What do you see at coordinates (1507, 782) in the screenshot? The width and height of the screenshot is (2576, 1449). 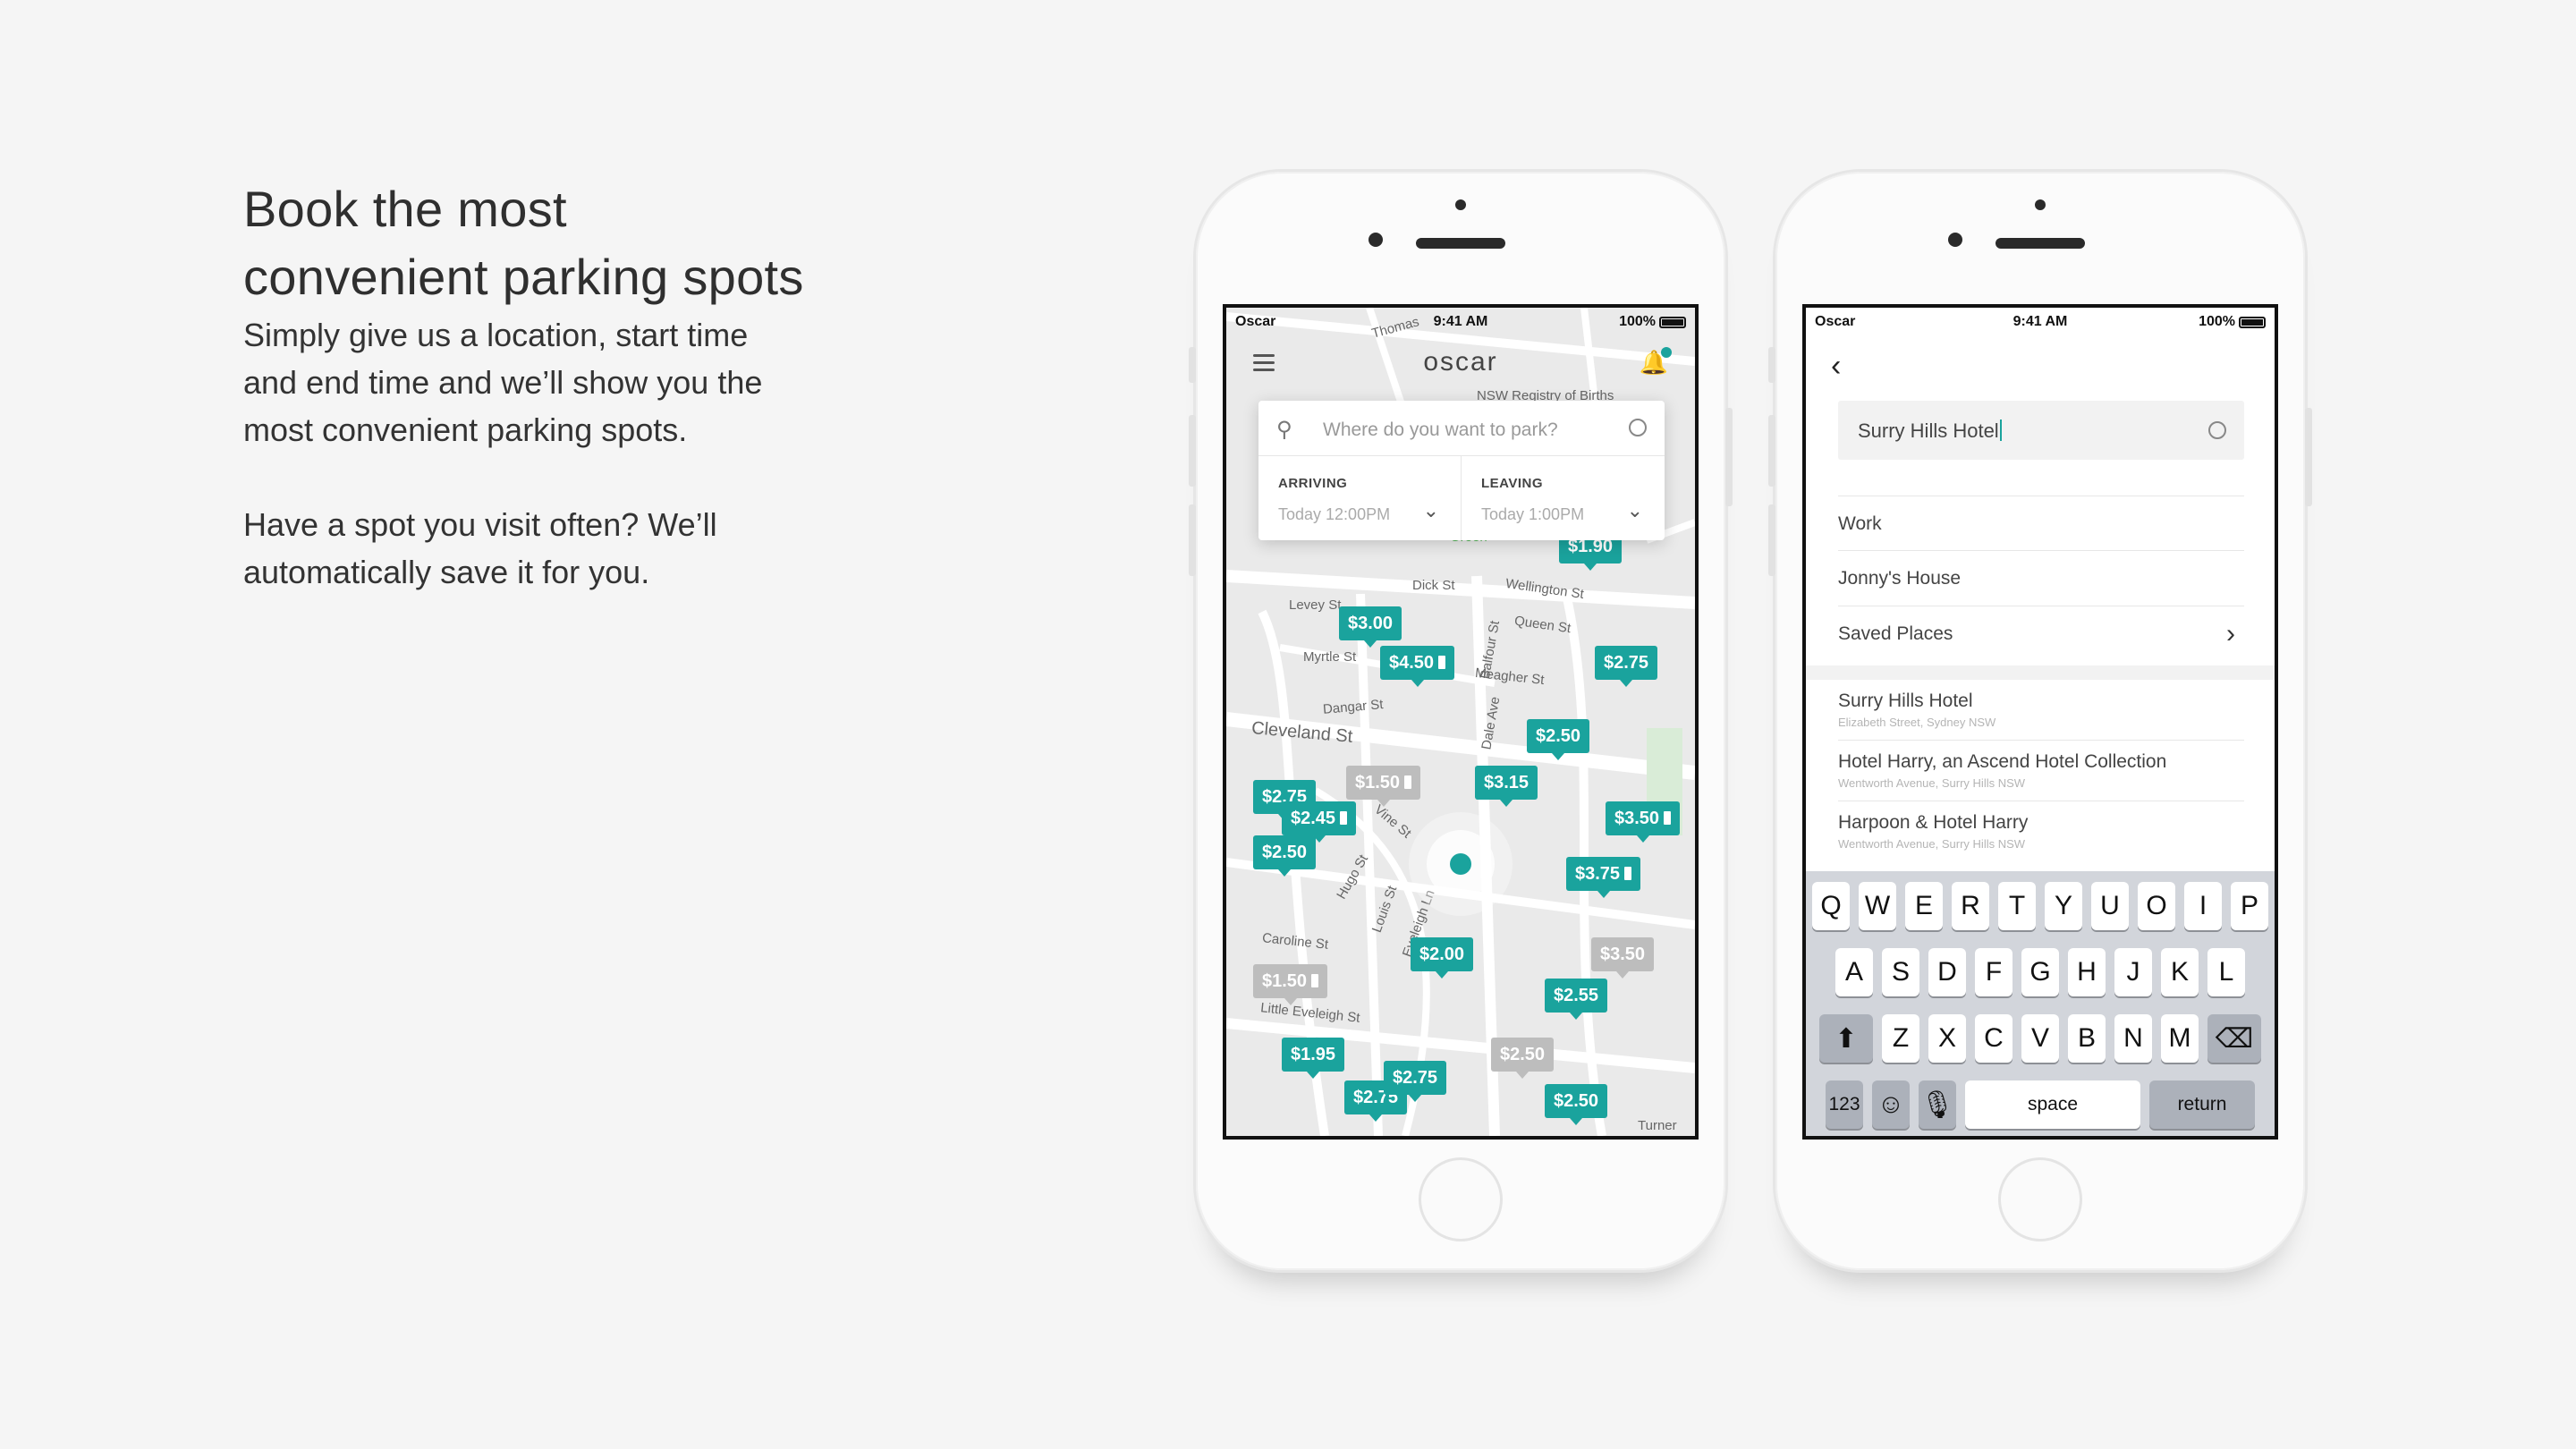 I see `pin-price: $3.15` at bounding box center [1507, 782].